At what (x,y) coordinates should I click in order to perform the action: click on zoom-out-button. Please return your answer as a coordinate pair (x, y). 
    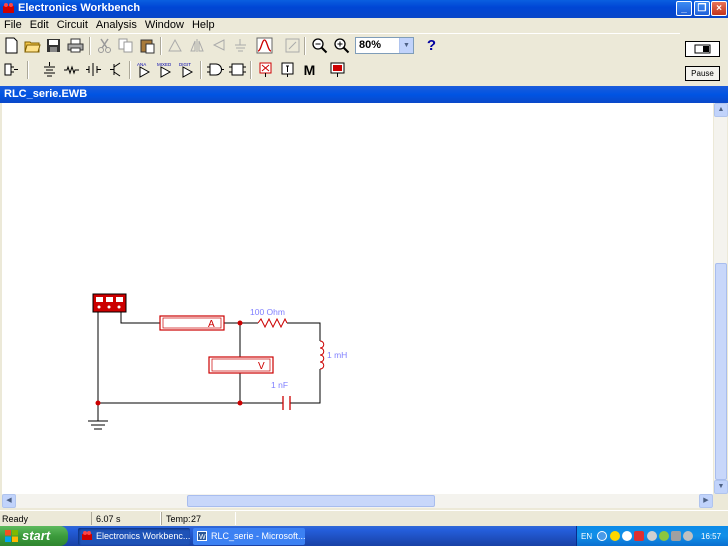
    Looking at the image, I should click on (319, 45).